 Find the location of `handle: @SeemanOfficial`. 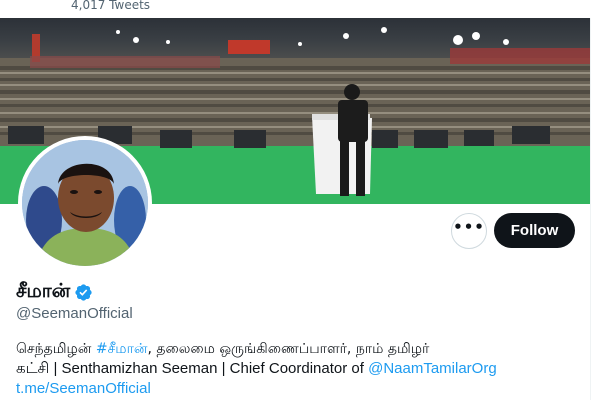

handle: @SeemanOfficial is located at coordinates (74, 313).